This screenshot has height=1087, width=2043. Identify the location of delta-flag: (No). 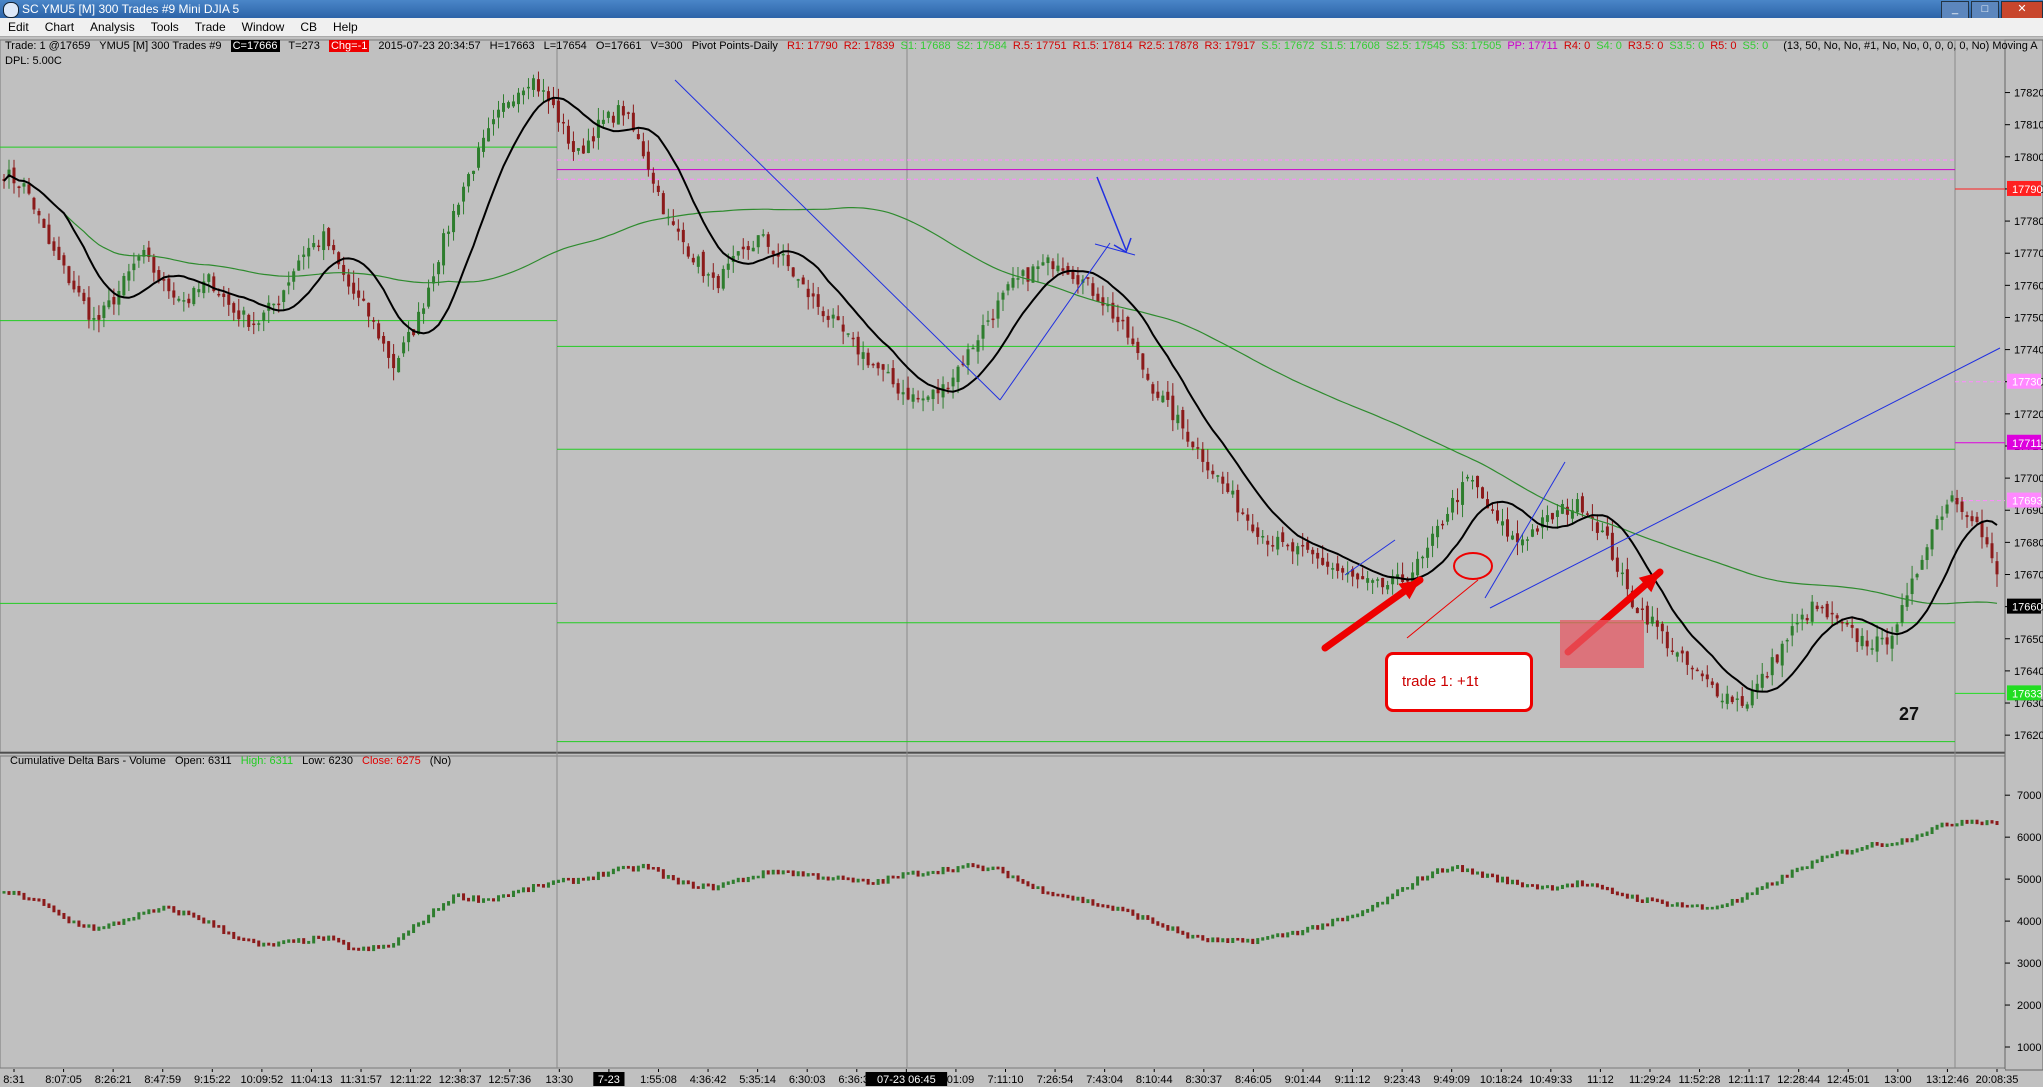
(440, 761).